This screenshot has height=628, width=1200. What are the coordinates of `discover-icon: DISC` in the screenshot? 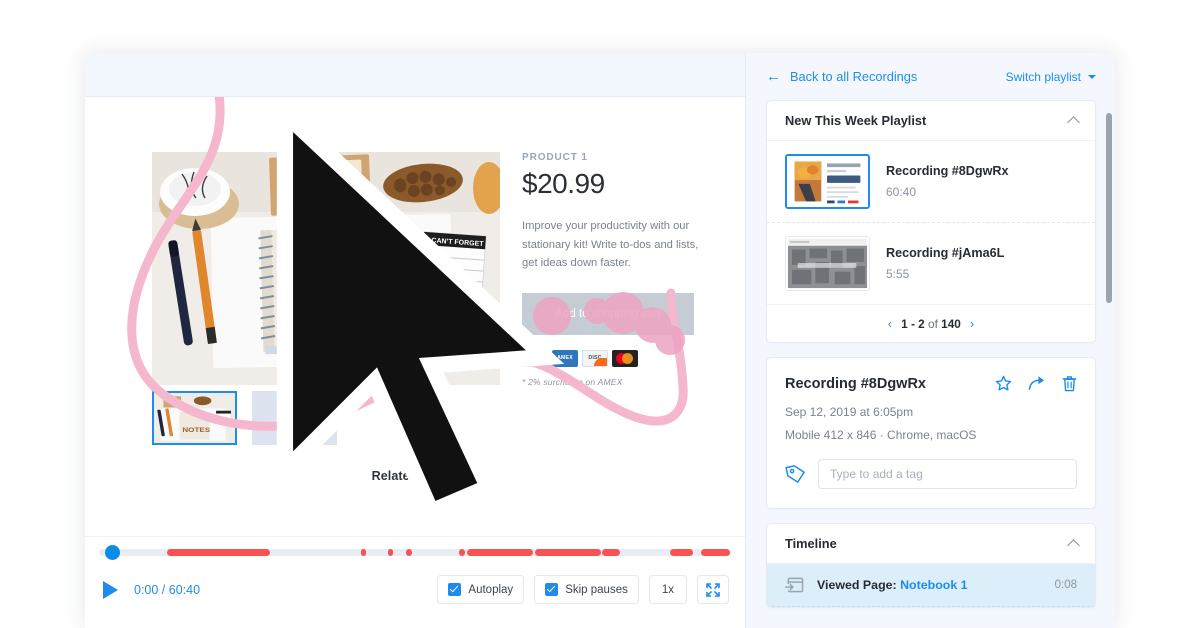 It's located at (595, 358).